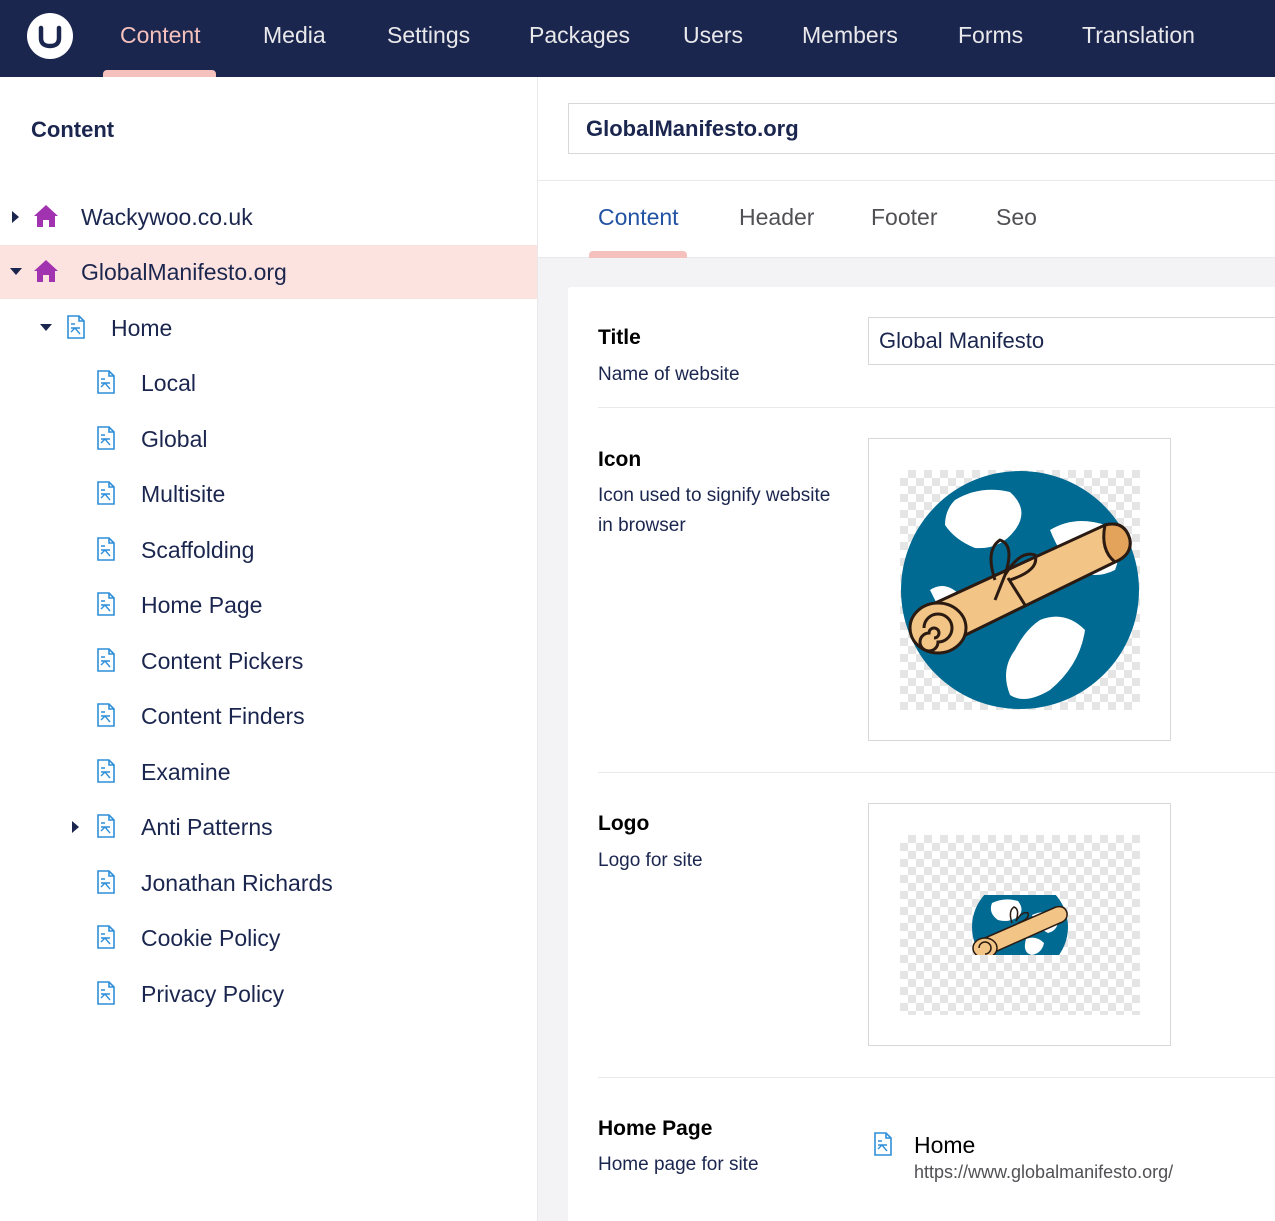 This screenshot has height=1221, width=1275. I want to click on tree-item-label: Local, so click(168, 383).